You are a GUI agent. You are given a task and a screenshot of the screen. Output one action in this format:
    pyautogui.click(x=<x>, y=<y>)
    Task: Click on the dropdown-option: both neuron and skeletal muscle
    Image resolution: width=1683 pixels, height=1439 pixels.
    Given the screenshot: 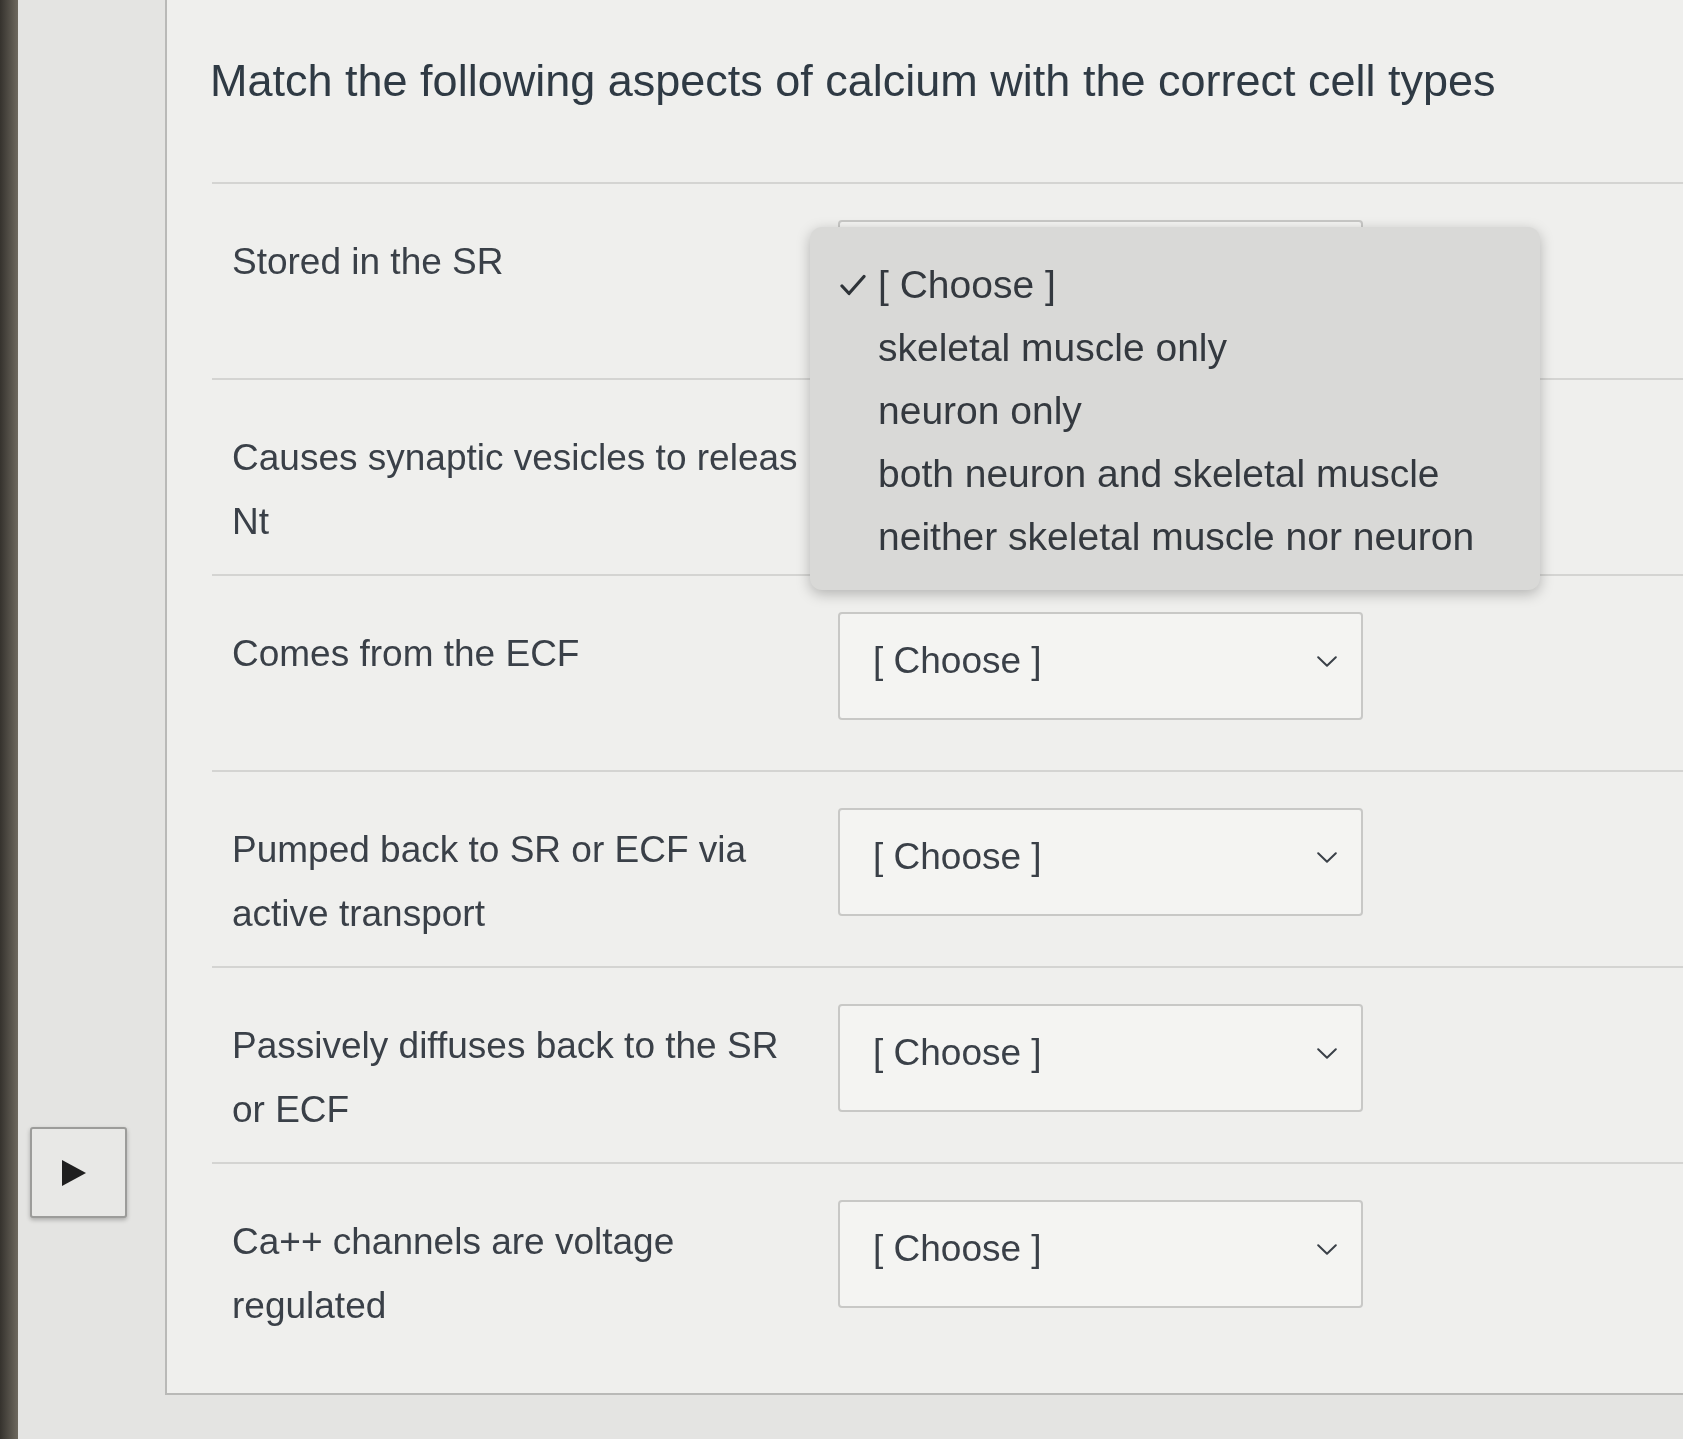 What is the action you would take?
    pyautogui.click(x=1175, y=473)
    